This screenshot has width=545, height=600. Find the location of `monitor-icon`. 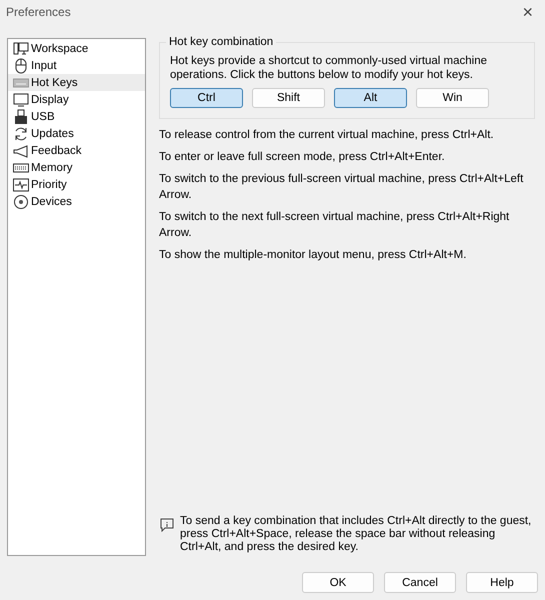

monitor-icon is located at coordinates (21, 100).